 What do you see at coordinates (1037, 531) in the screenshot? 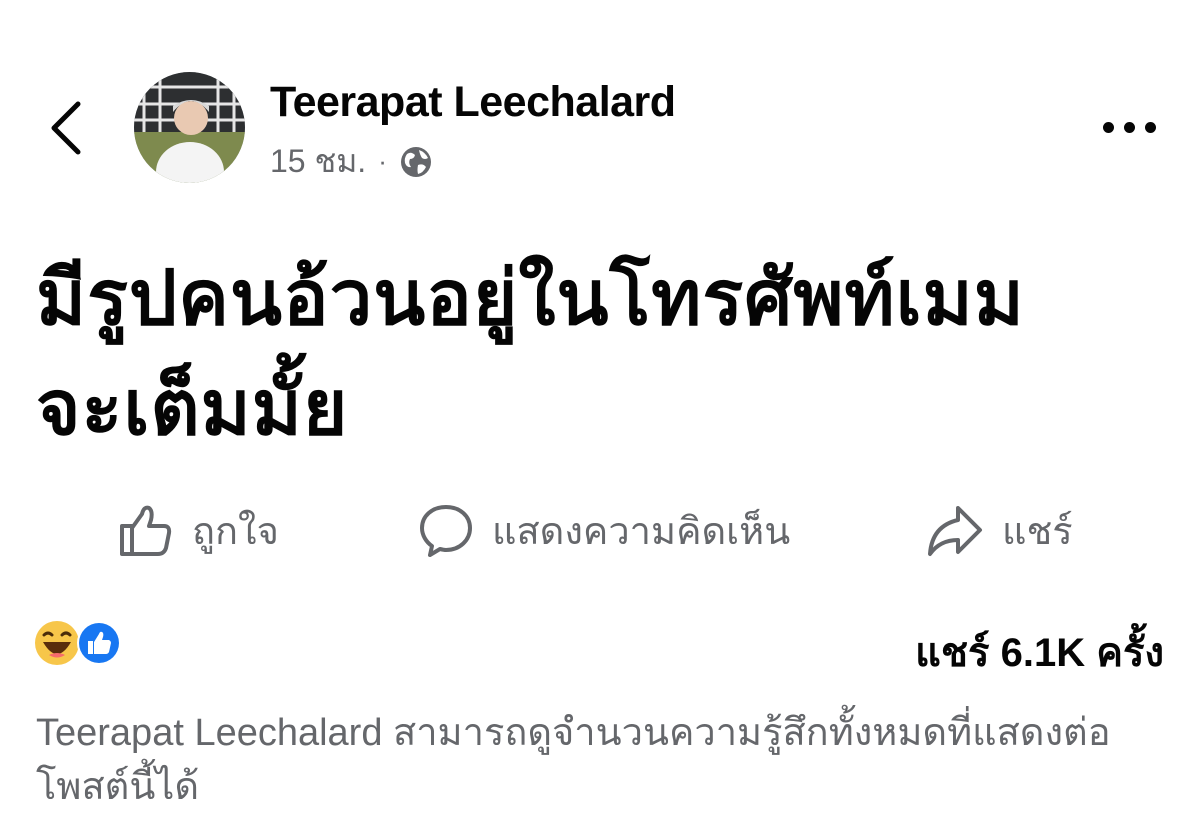
I see `share-label: แชร์` at bounding box center [1037, 531].